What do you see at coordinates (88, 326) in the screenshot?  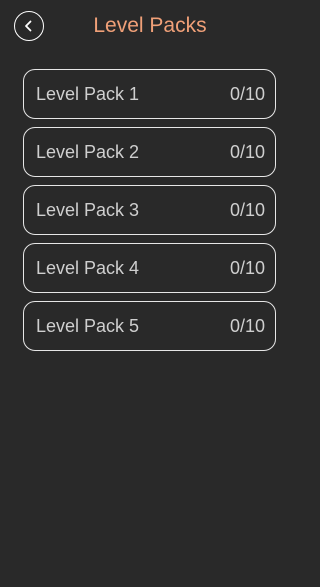 I see `level-pack-name: Level Pack 5` at bounding box center [88, 326].